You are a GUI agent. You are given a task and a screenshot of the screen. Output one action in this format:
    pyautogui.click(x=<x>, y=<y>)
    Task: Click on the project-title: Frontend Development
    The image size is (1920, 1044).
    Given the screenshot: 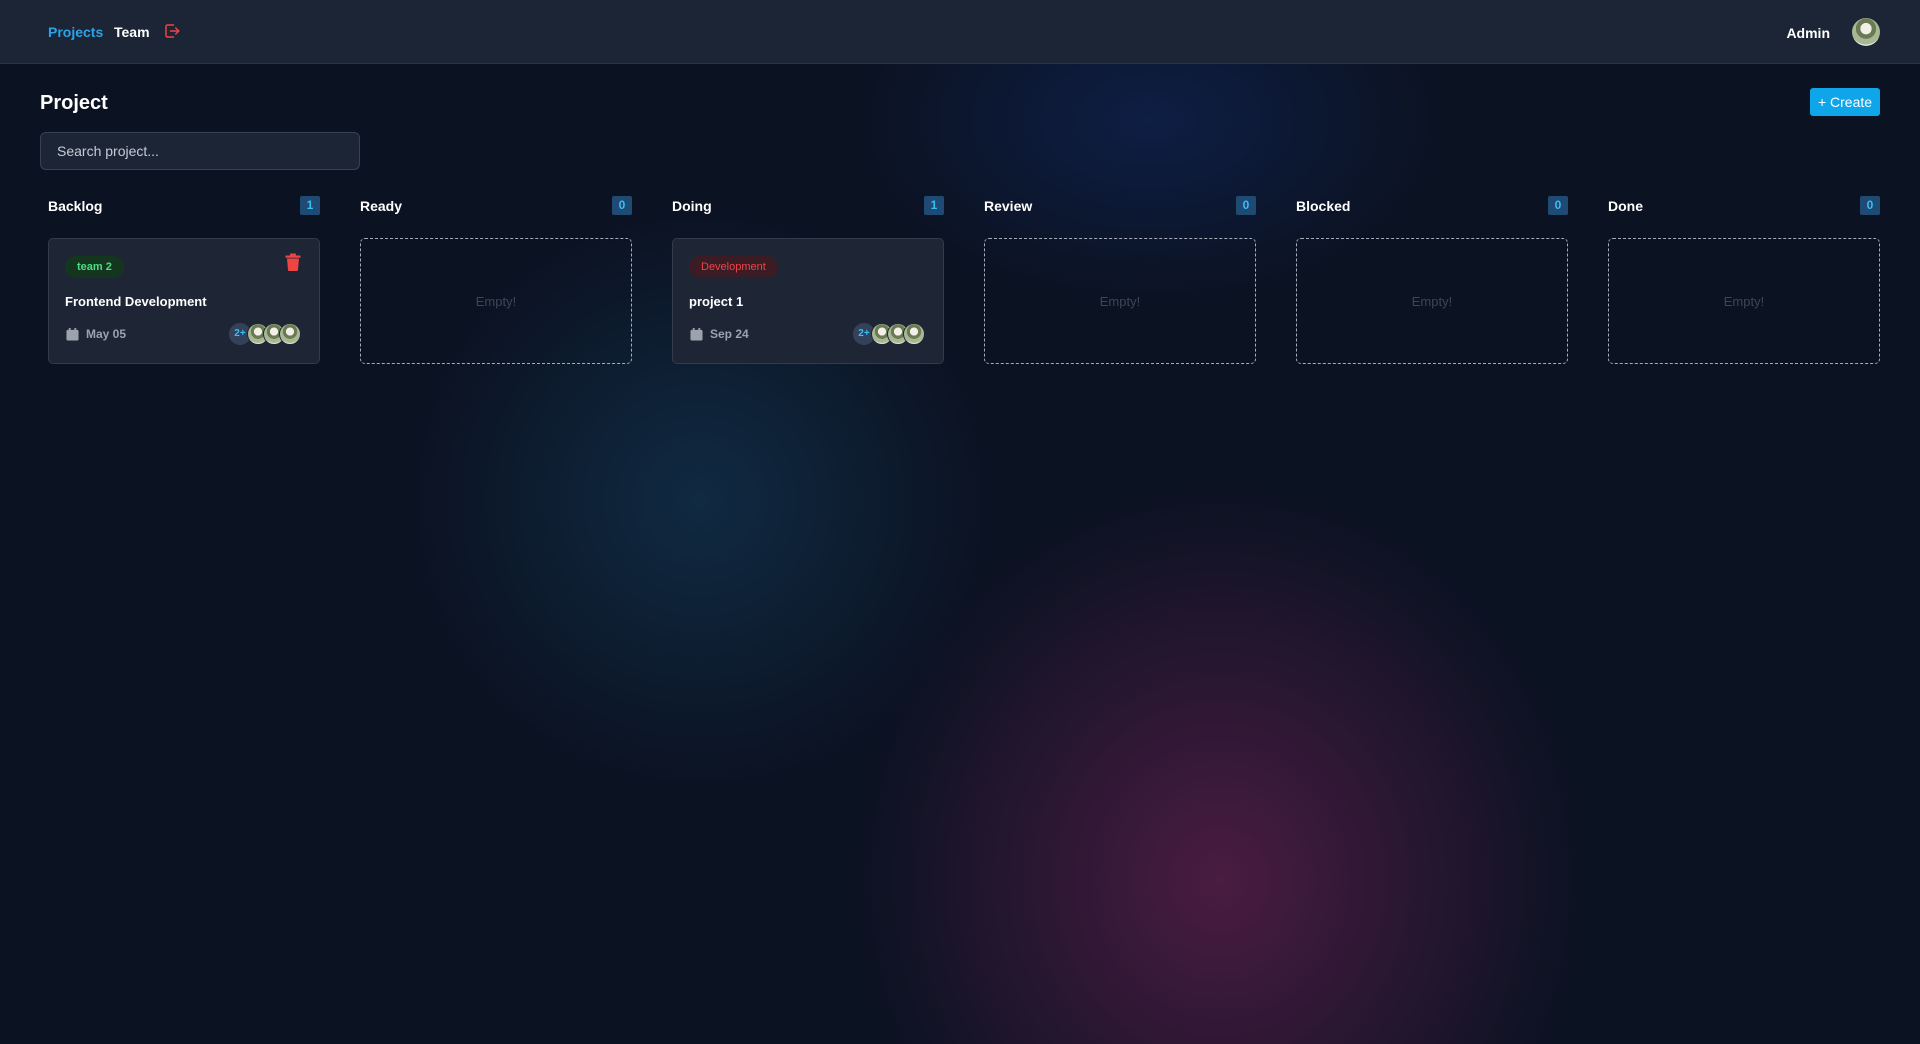 What is the action you would take?
    pyautogui.click(x=136, y=301)
    